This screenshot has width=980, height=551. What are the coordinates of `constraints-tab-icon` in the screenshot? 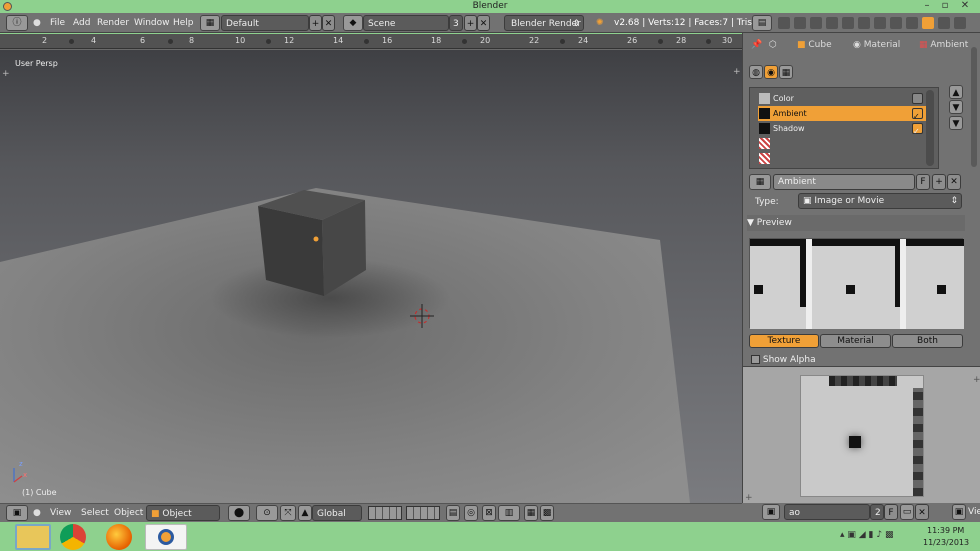 It's located at (864, 23).